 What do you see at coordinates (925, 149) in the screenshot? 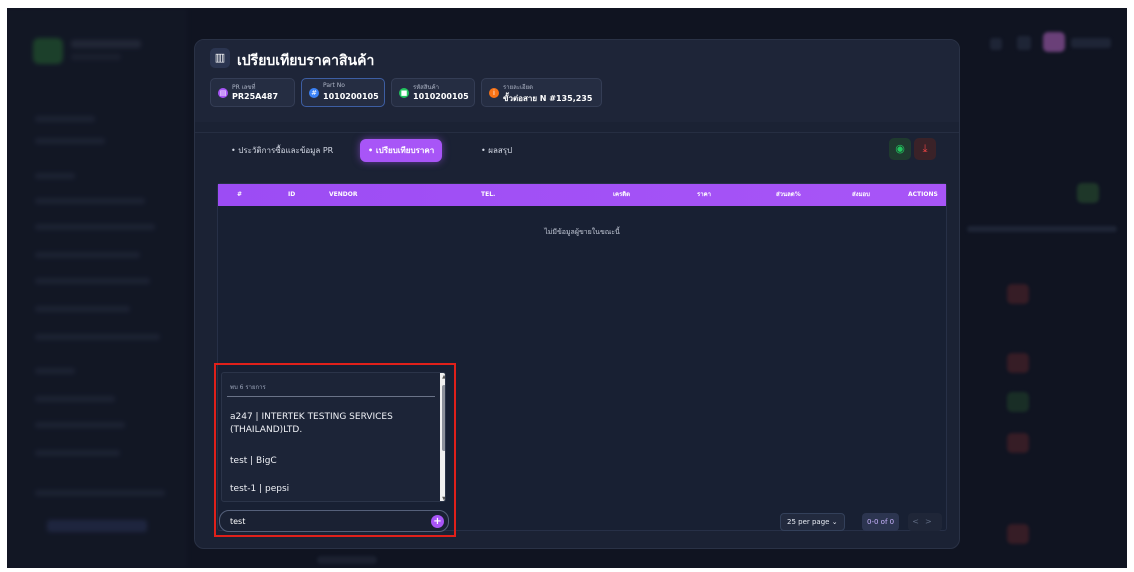
I see `download-icon: ⤓` at bounding box center [925, 149].